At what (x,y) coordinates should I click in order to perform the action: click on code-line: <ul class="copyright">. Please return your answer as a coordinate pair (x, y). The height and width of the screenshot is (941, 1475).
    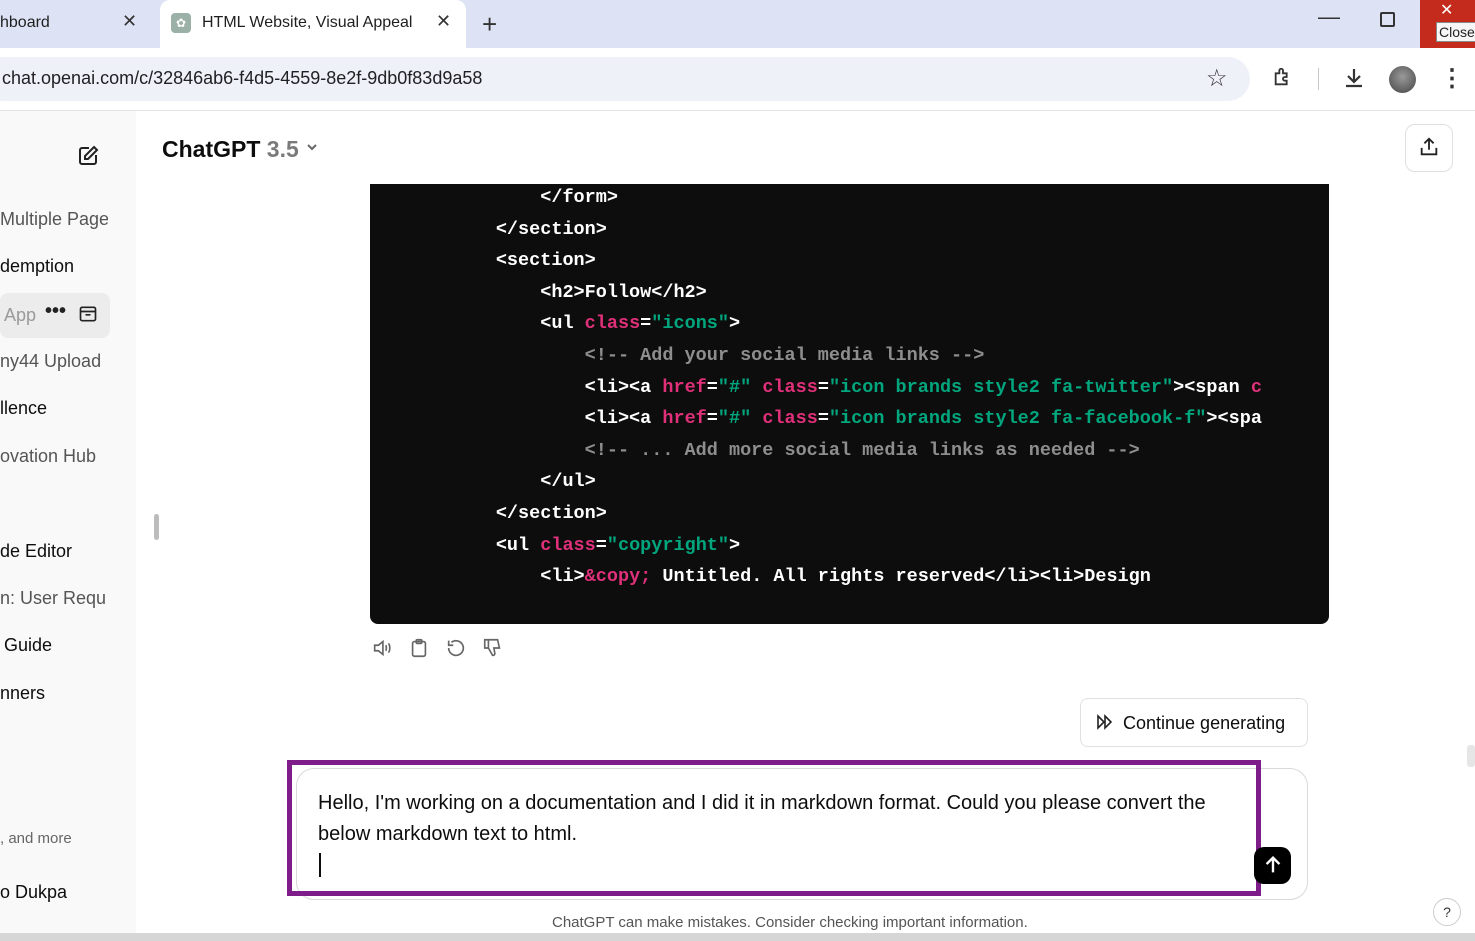
    Looking at the image, I should click on (573, 545).